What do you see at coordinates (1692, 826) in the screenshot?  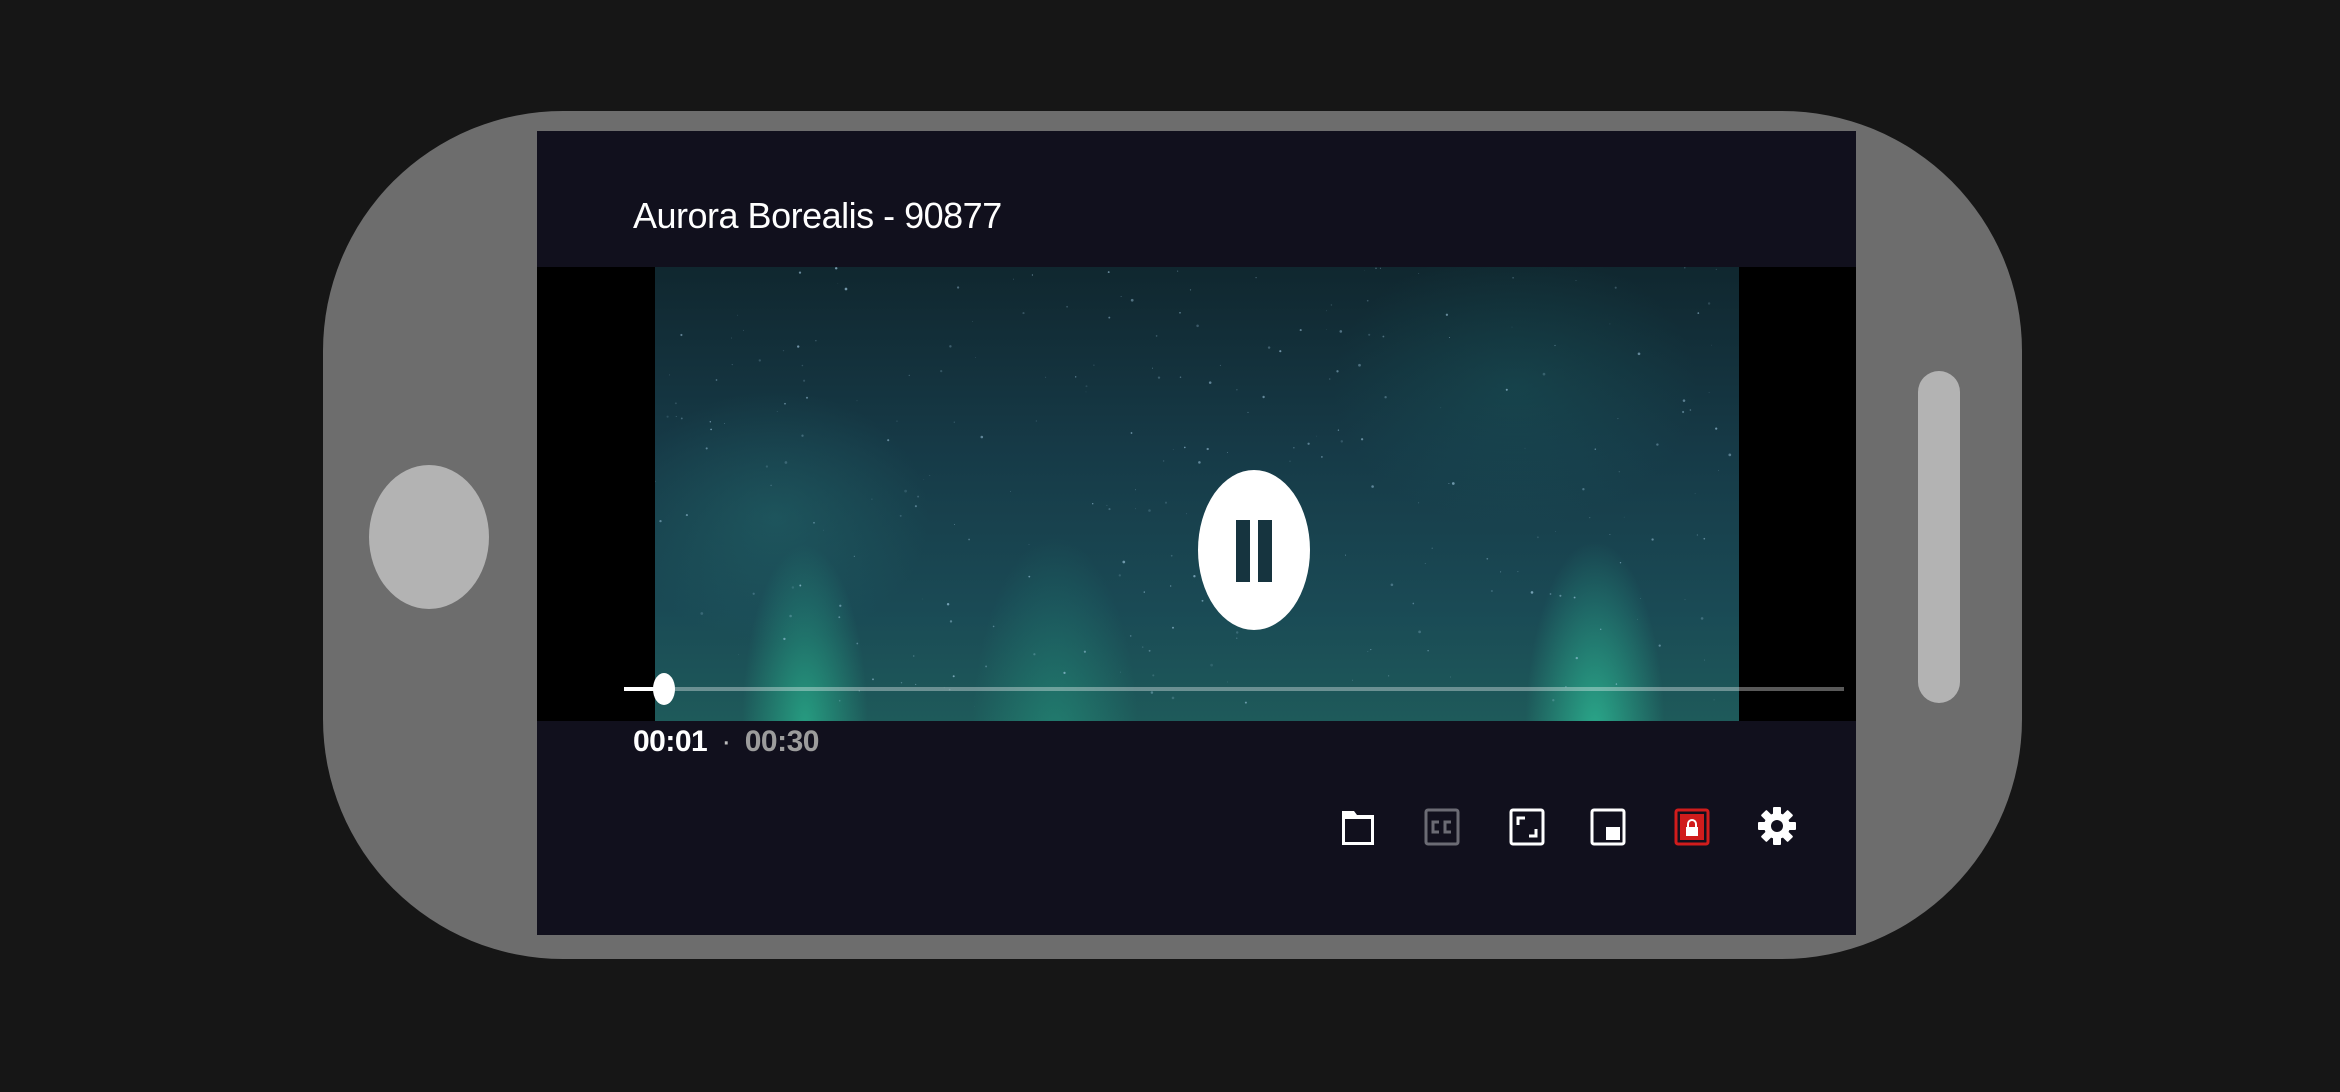 I see `lock-button` at bounding box center [1692, 826].